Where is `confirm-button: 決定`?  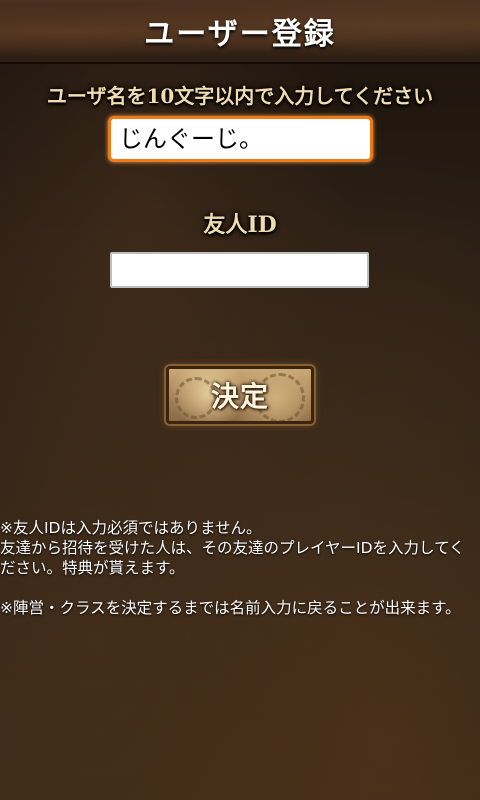
confirm-button: 決定 is located at coordinates (240, 395).